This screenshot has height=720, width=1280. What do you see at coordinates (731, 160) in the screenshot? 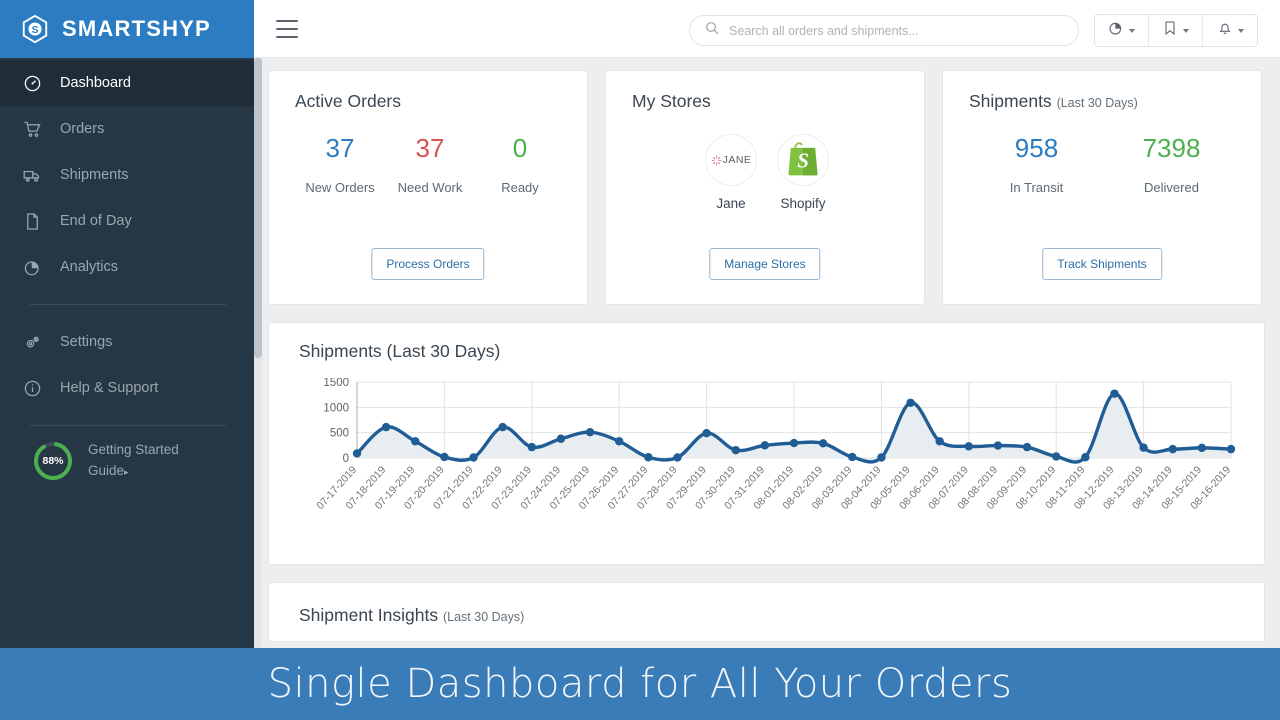
I see `jane-store-logo-icon: JANE` at bounding box center [731, 160].